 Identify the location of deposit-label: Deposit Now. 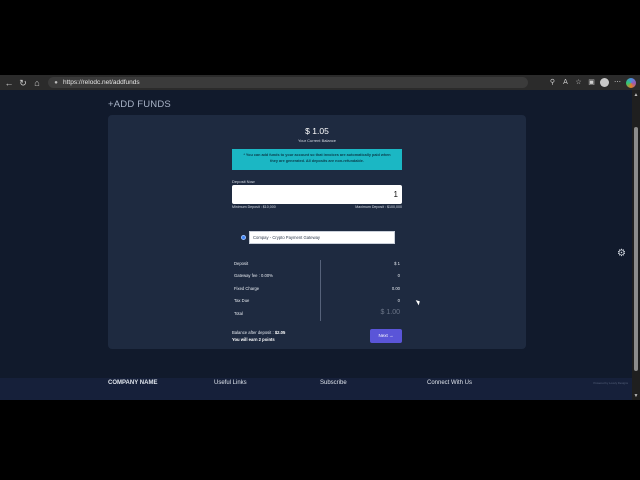
(243, 181).